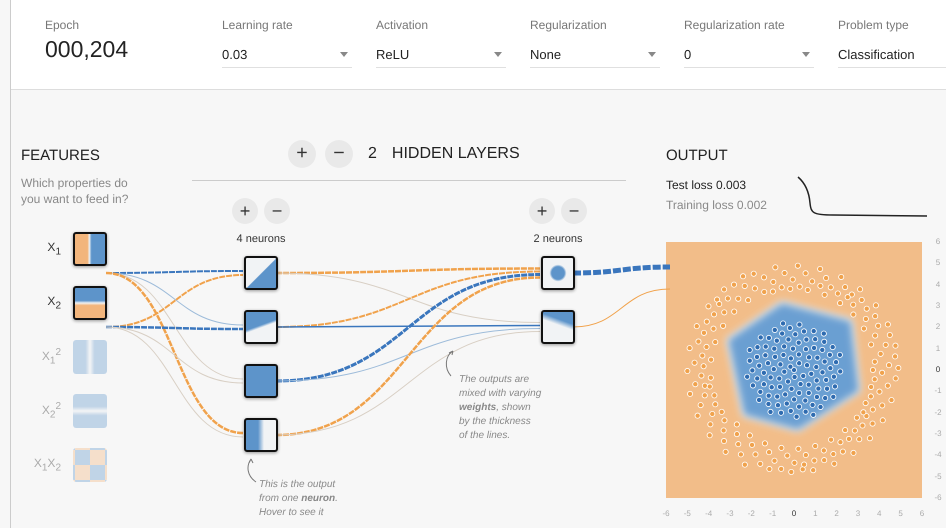 The height and width of the screenshot is (528, 946). Describe the element at coordinates (287, 54) in the screenshot. I see `dropdown: 0.03` at that location.